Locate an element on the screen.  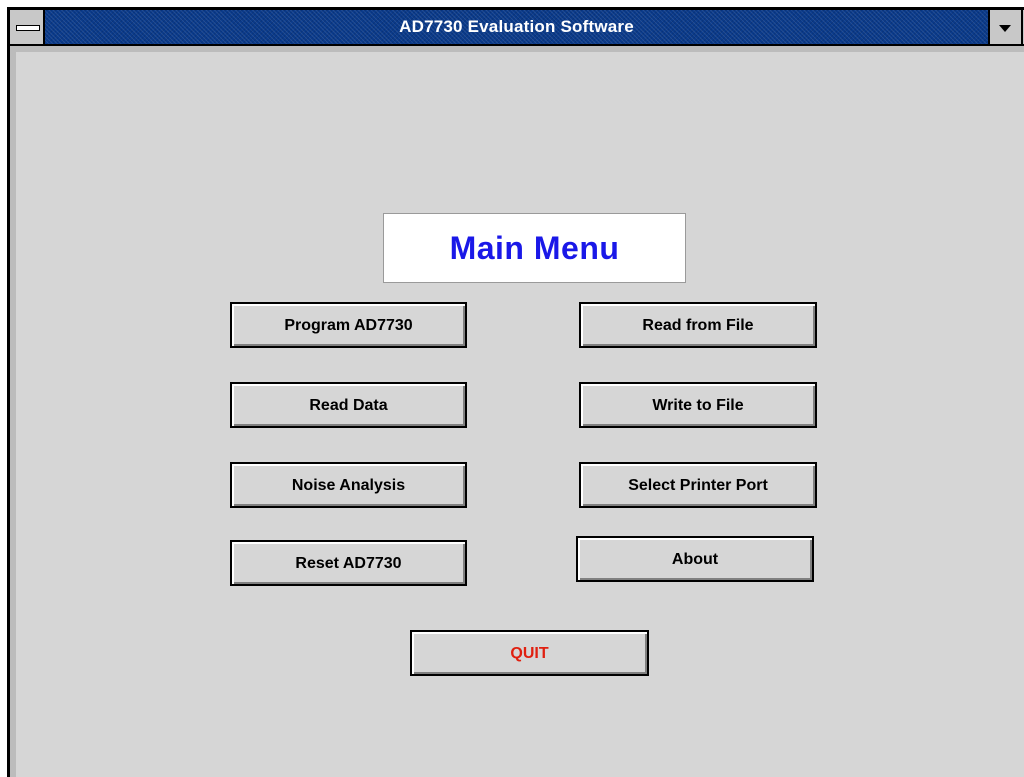
quit-button: QUIT is located at coordinates (529, 653).